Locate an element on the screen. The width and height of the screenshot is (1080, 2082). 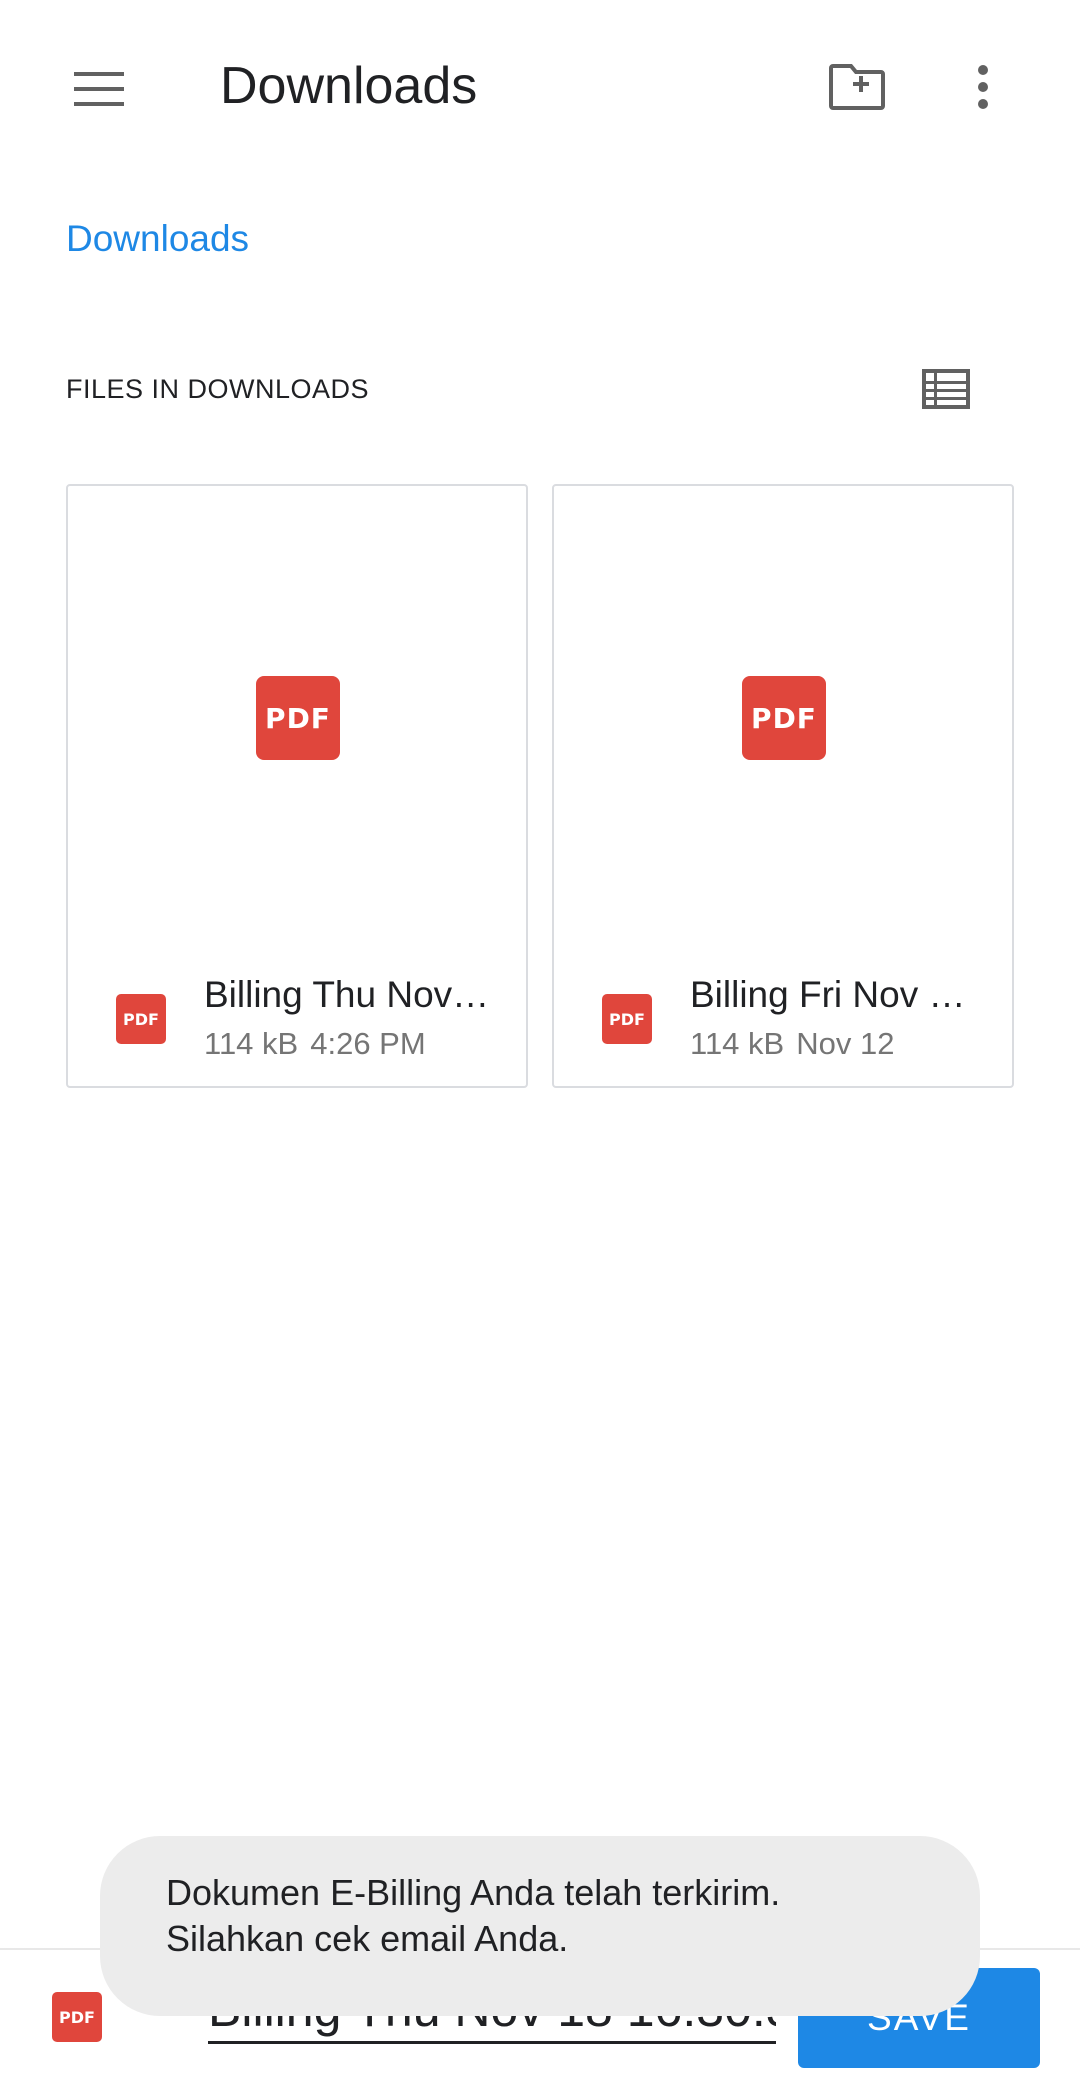
file-date: 4:26 PM is located at coordinates (368, 1043).